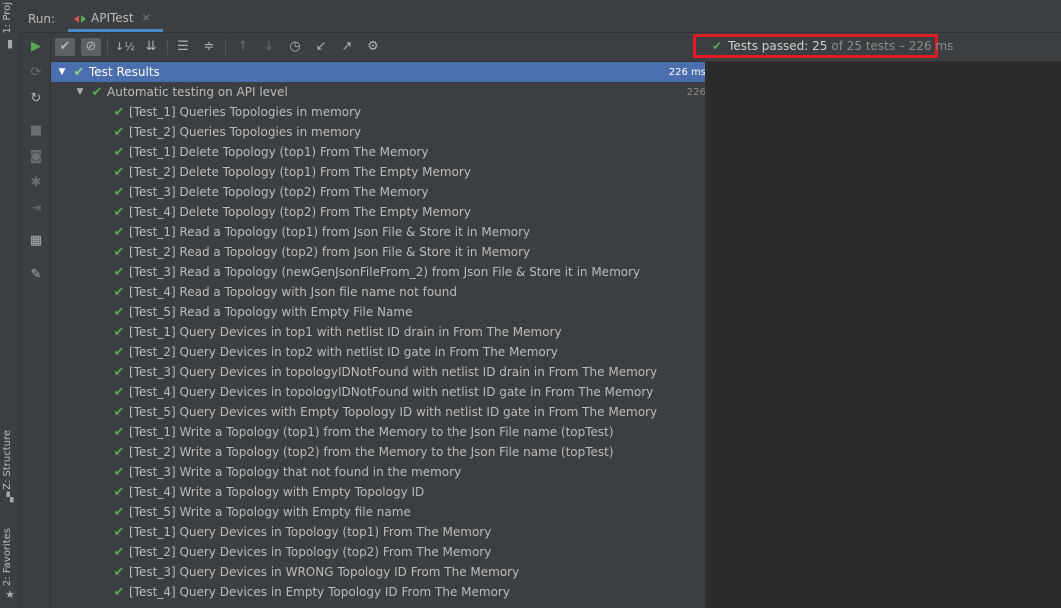  I want to click on sort-by-duration-icon: ⇊, so click(151, 47).